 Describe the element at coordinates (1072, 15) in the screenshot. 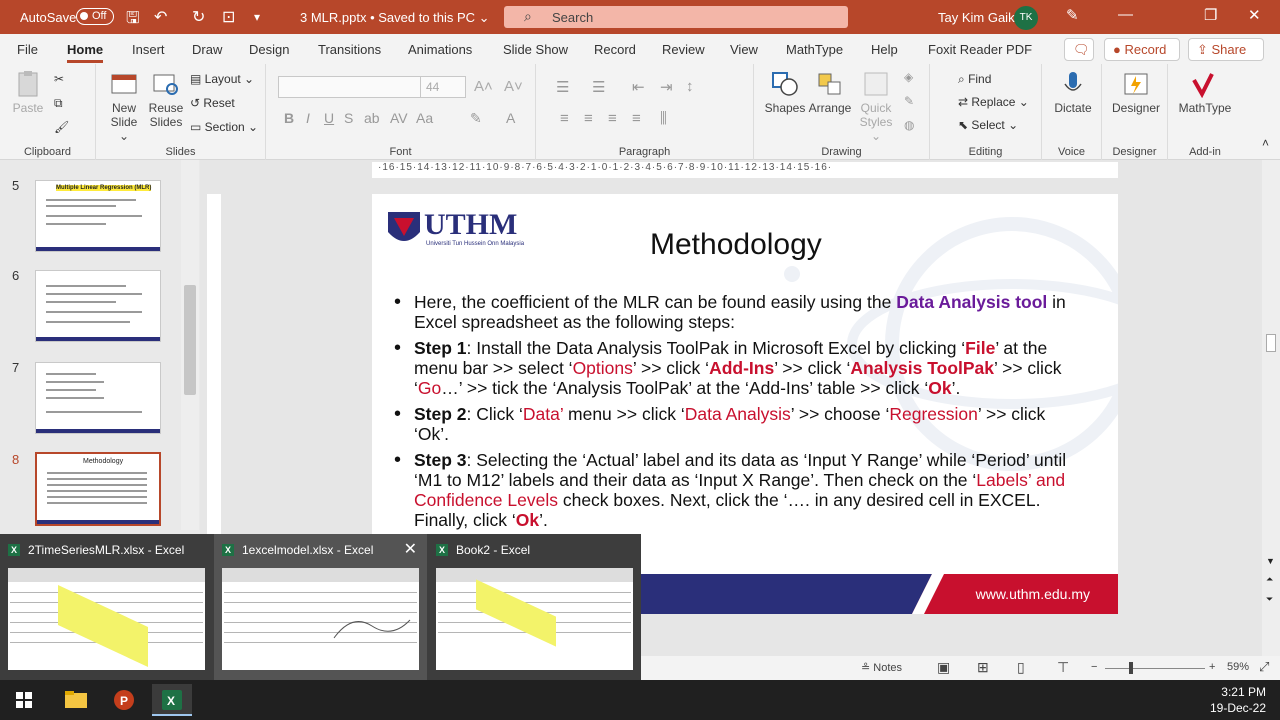

I see `pen-icon: ✎` at that location.